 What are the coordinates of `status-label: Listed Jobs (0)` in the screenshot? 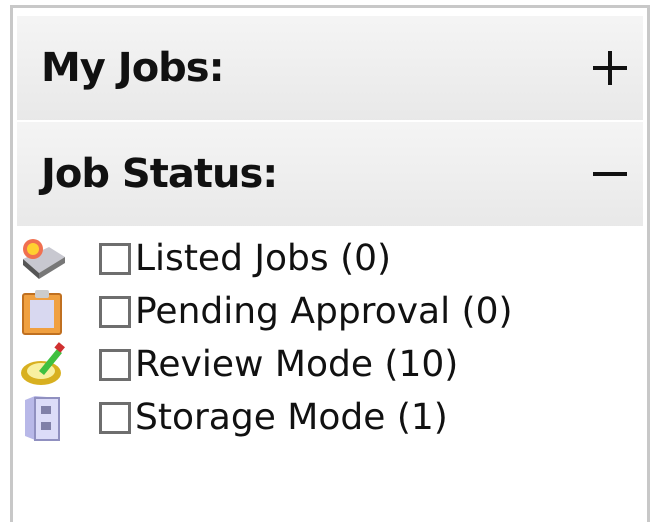 It's located at (263, 258).